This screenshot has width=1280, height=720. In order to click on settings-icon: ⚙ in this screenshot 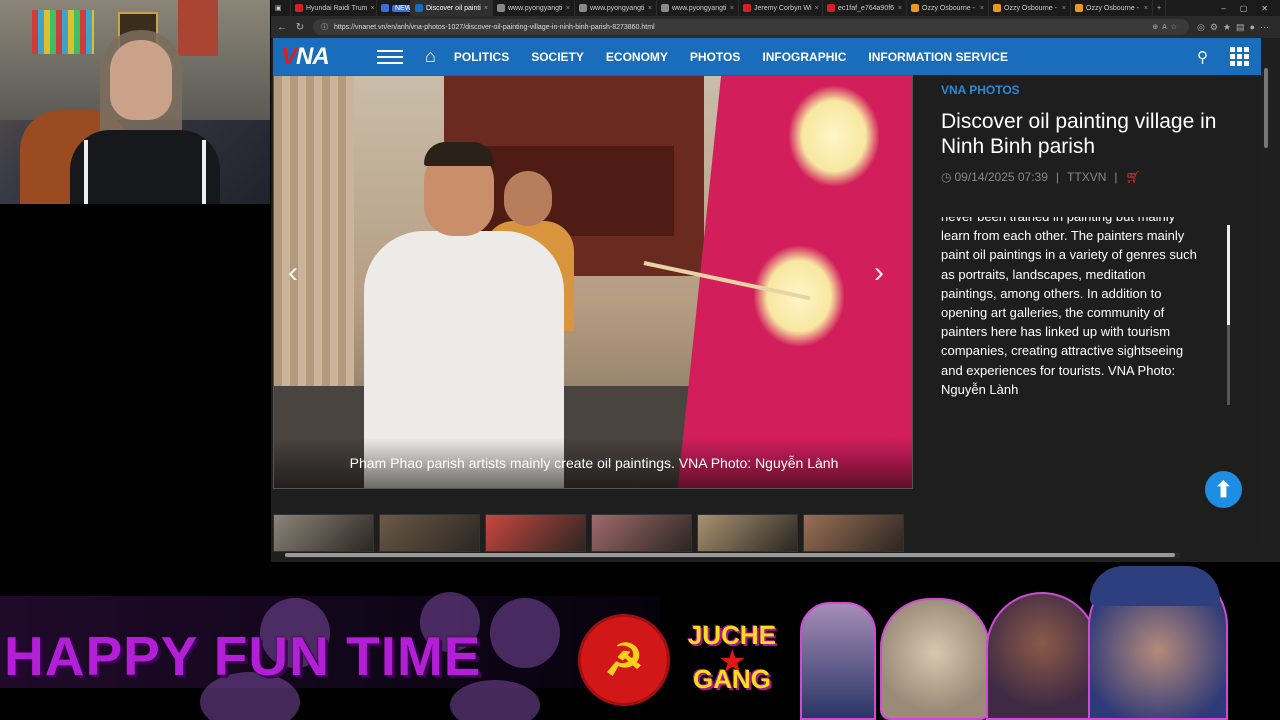, I will do `click(1216, 27)`.